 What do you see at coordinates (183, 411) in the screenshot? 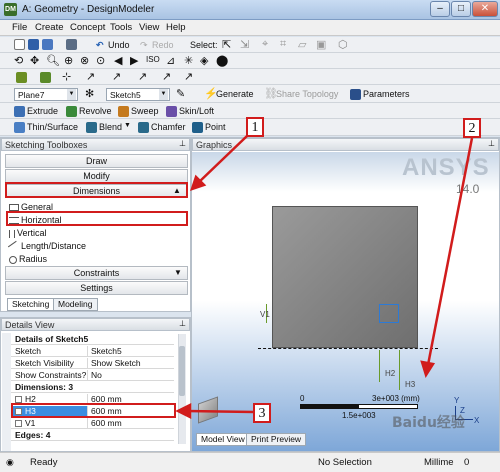
I see `arrow-3-head` at bounding box center [183, 411].